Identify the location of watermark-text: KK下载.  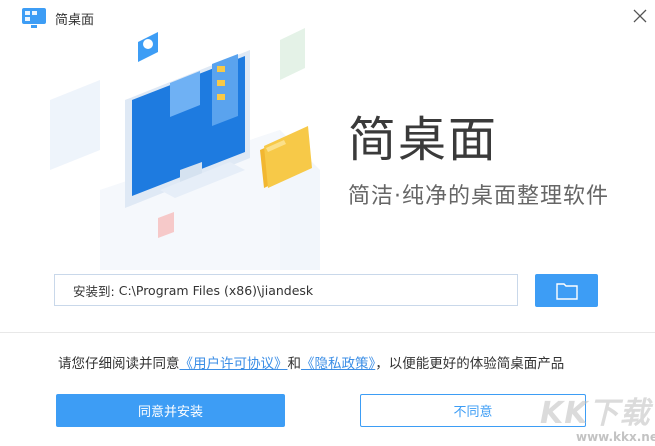
(595, 413).